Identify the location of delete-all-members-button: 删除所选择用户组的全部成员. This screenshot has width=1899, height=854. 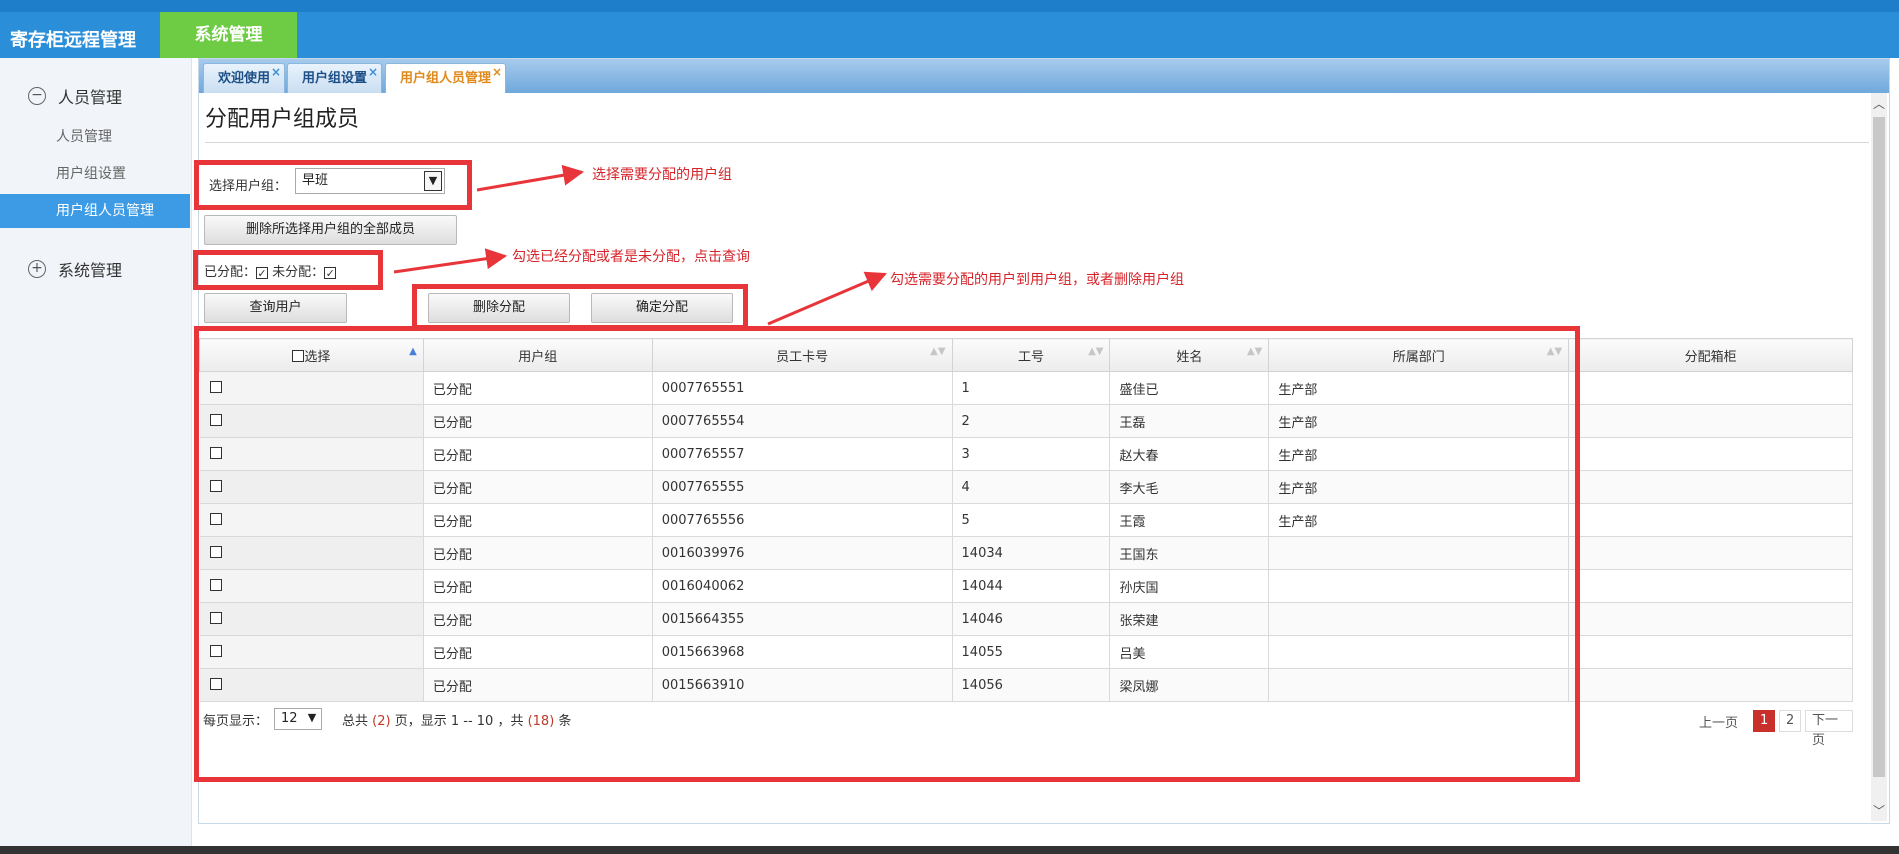
(330, 230).